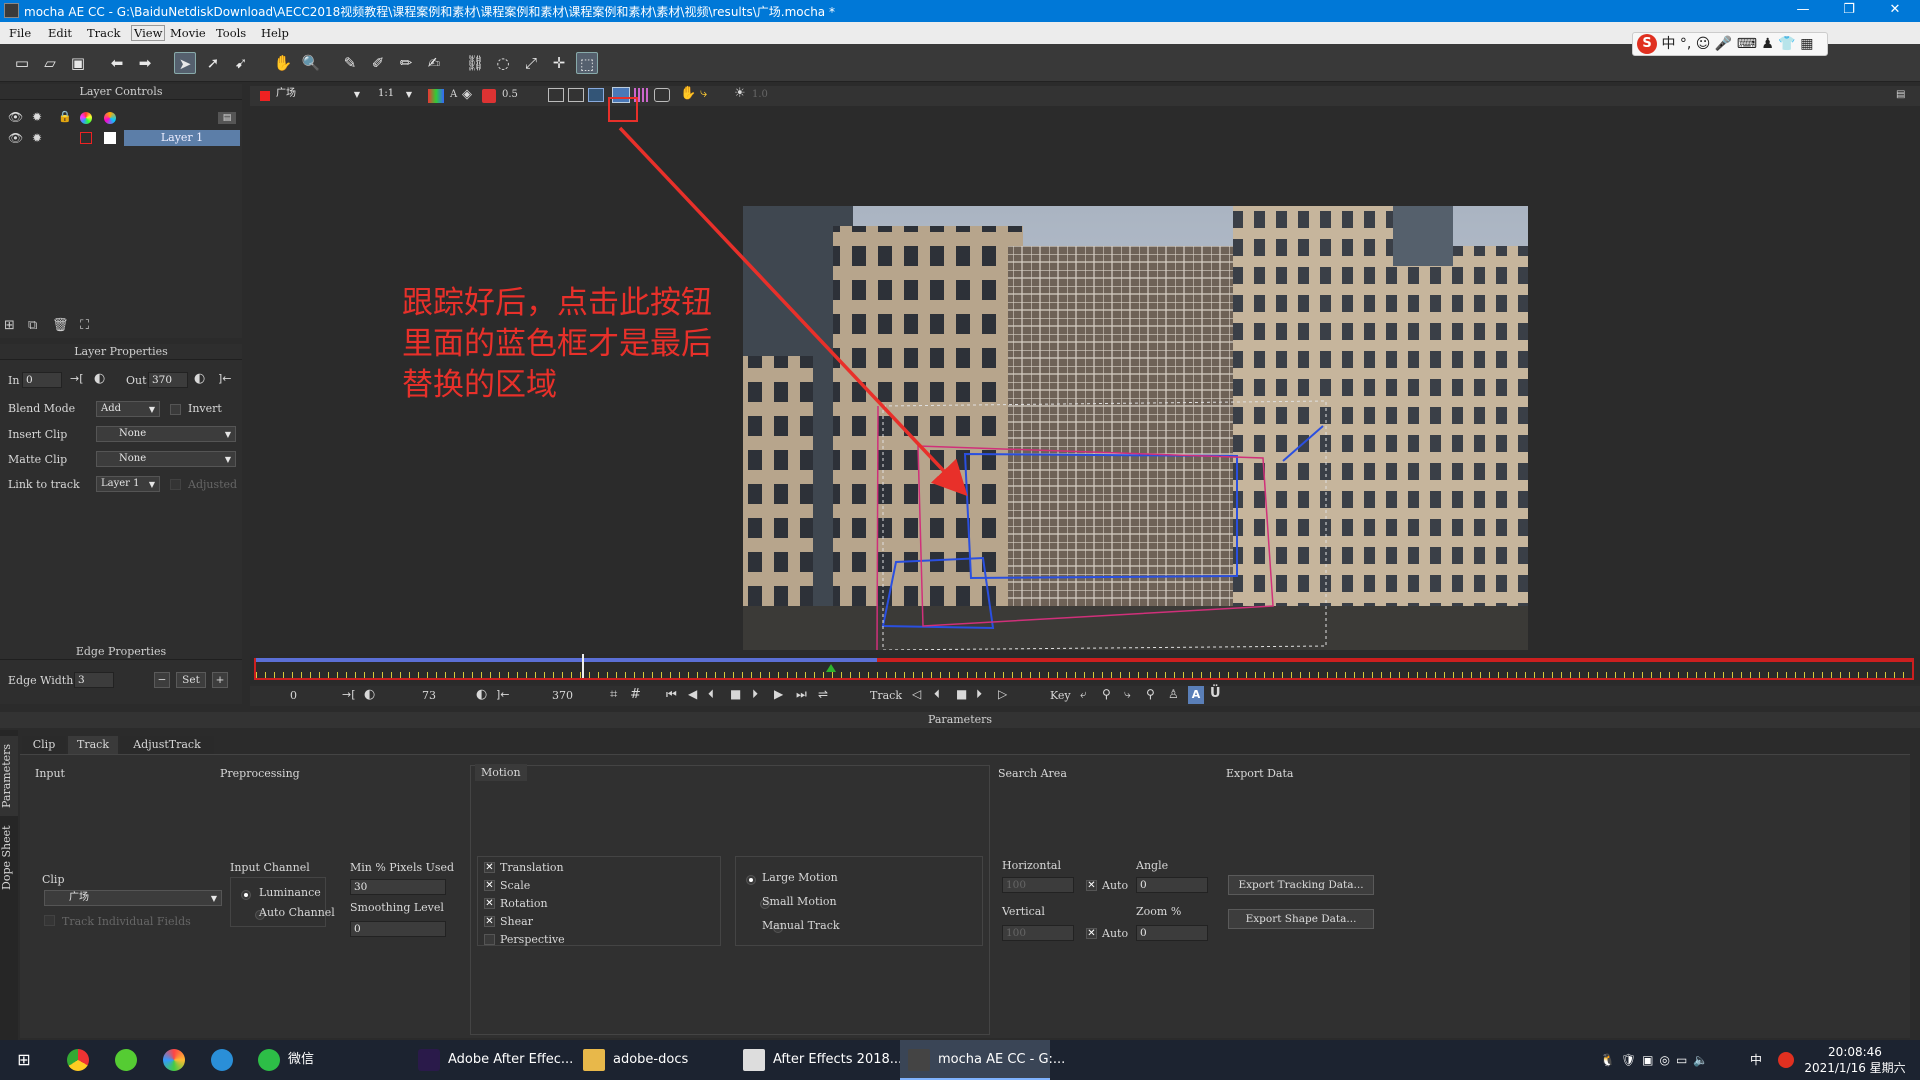  Describe the element at coordinates (117, 63) in the screenshot. I see `undo-icon: ⬅` at that location.